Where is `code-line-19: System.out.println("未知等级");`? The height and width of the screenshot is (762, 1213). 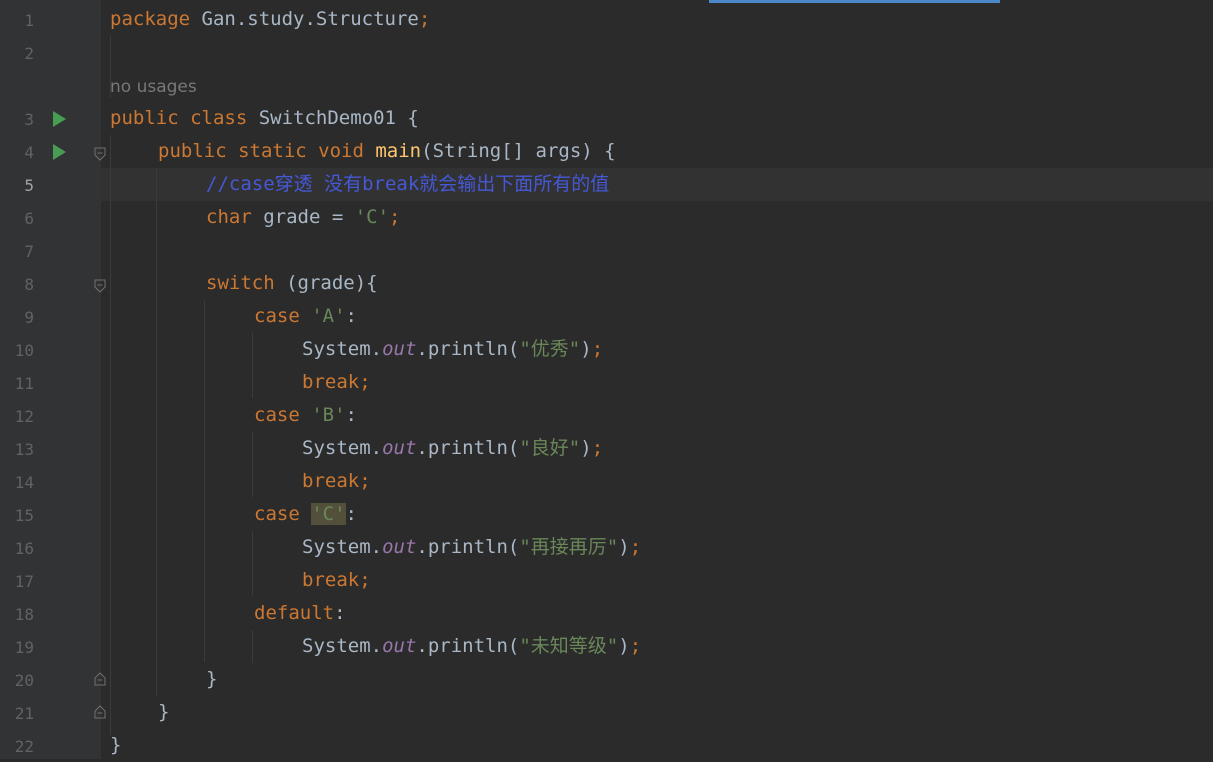
code-line-19: System.out.println("未知等级"); is located at coordinates (471, 646).